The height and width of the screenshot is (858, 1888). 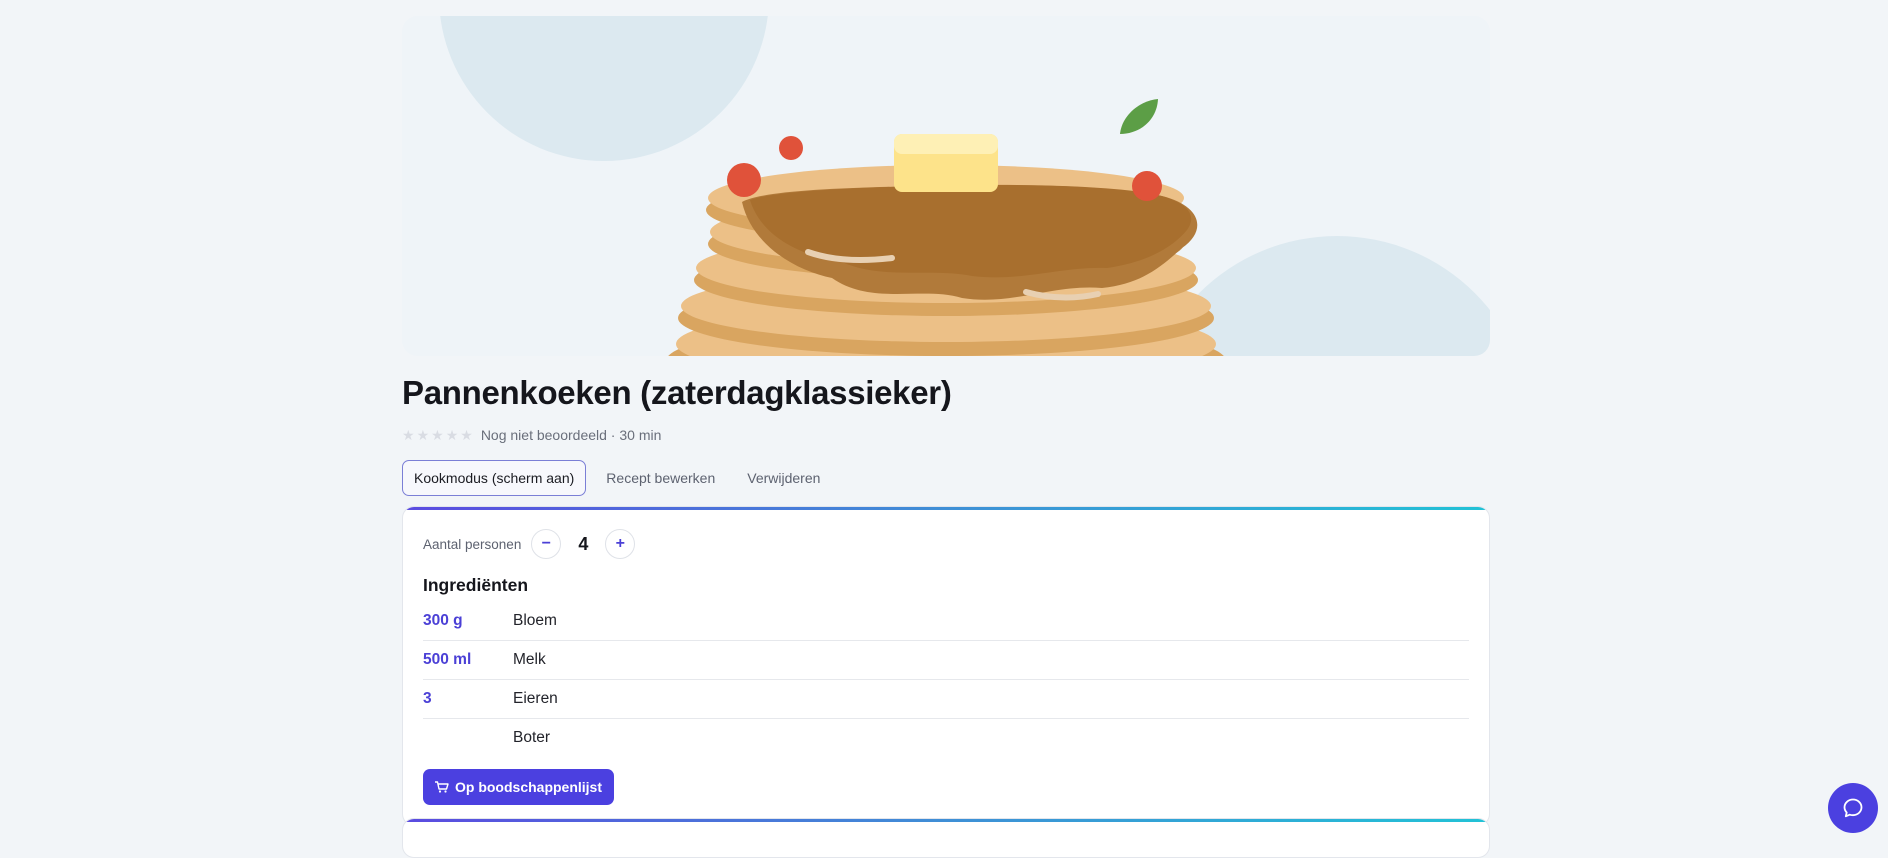 What do you see at coordinates (946, 838) in the screenshot?
I see `next-section-card` at bounding box center [946, 838].